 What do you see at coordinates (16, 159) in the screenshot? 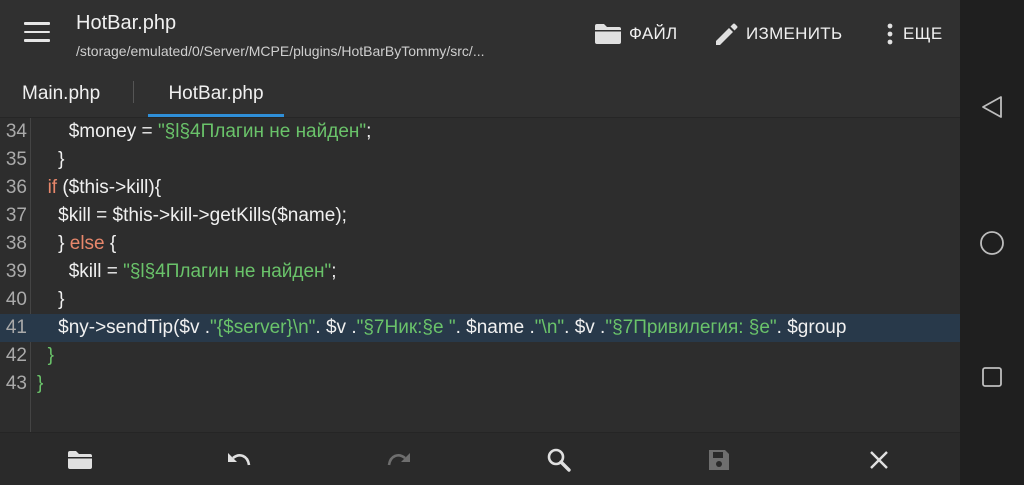
I see `line-number: 35` at bounding box center [16, 159].